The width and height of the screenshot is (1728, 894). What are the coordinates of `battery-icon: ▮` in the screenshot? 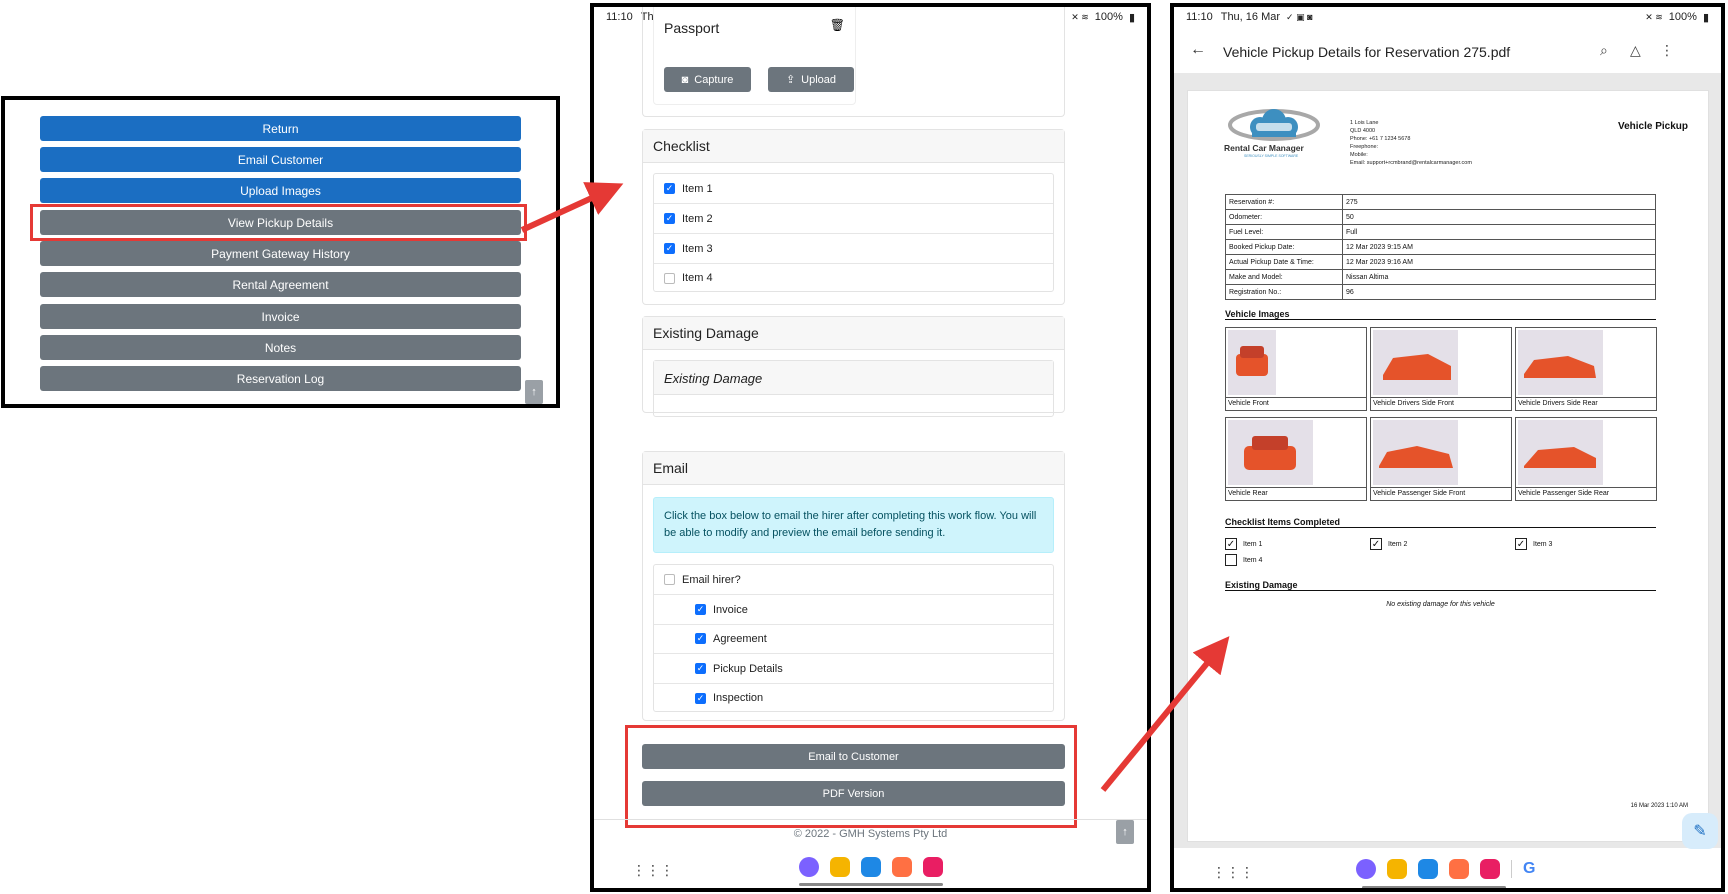 It's located at (1705, 17).